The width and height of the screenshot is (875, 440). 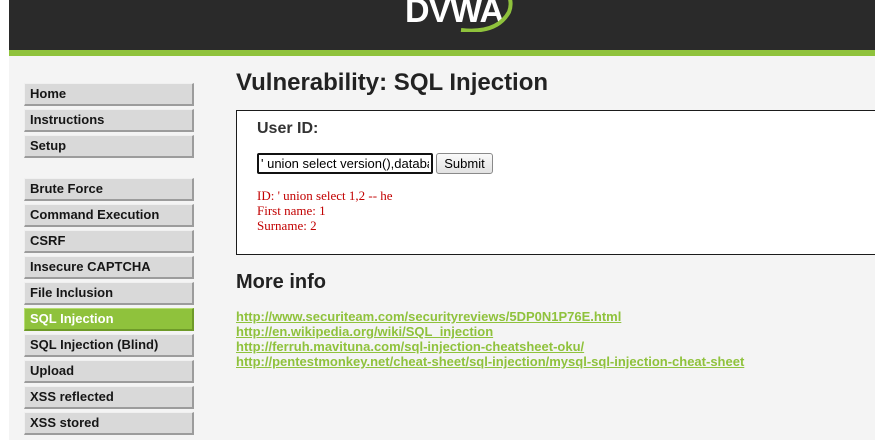 I want to click on sidebar-item-xss-reflected: XSS reflected, so click(x=109, y=397).